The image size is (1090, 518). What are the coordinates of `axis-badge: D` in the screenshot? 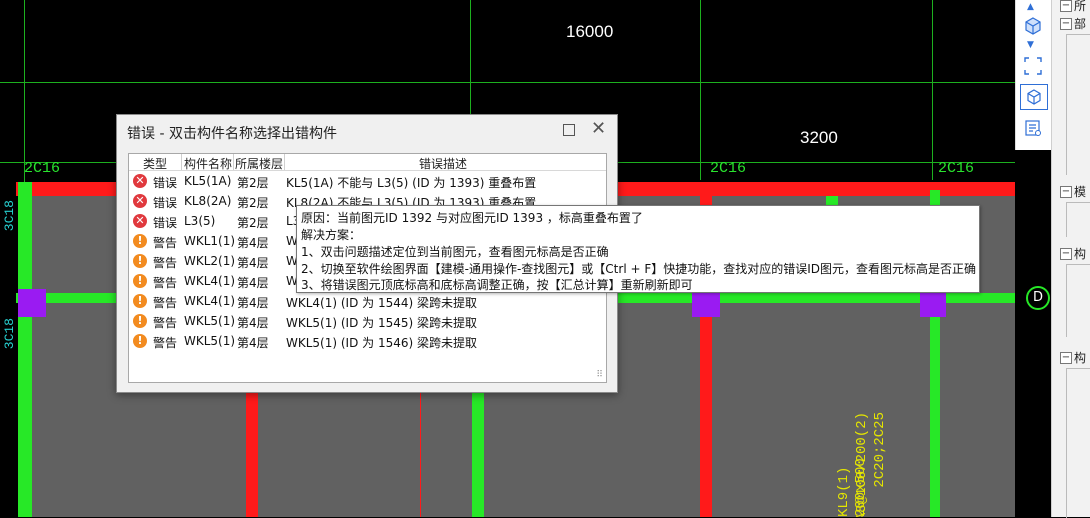 It's located at (1038, 298).